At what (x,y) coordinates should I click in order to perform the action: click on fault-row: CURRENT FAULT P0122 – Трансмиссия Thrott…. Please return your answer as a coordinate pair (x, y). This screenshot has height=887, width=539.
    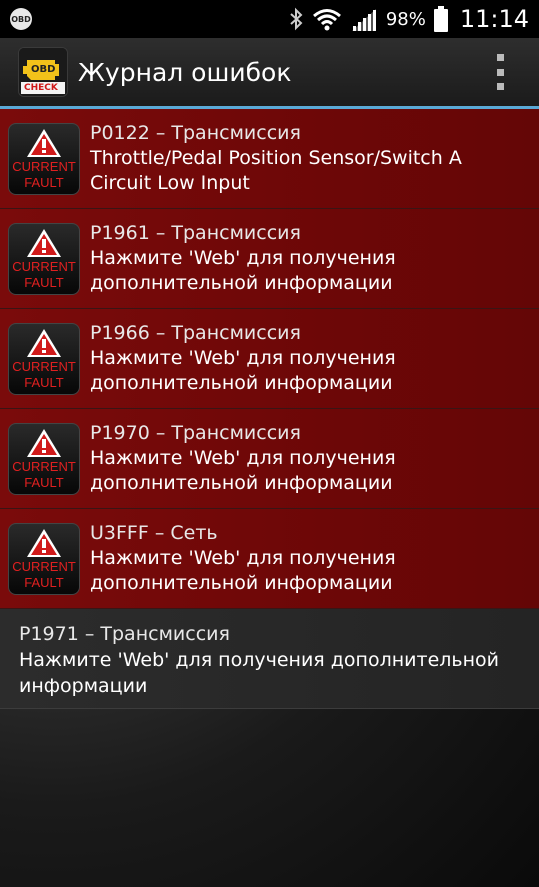
    Looking at the image, I should click on (269, 159).